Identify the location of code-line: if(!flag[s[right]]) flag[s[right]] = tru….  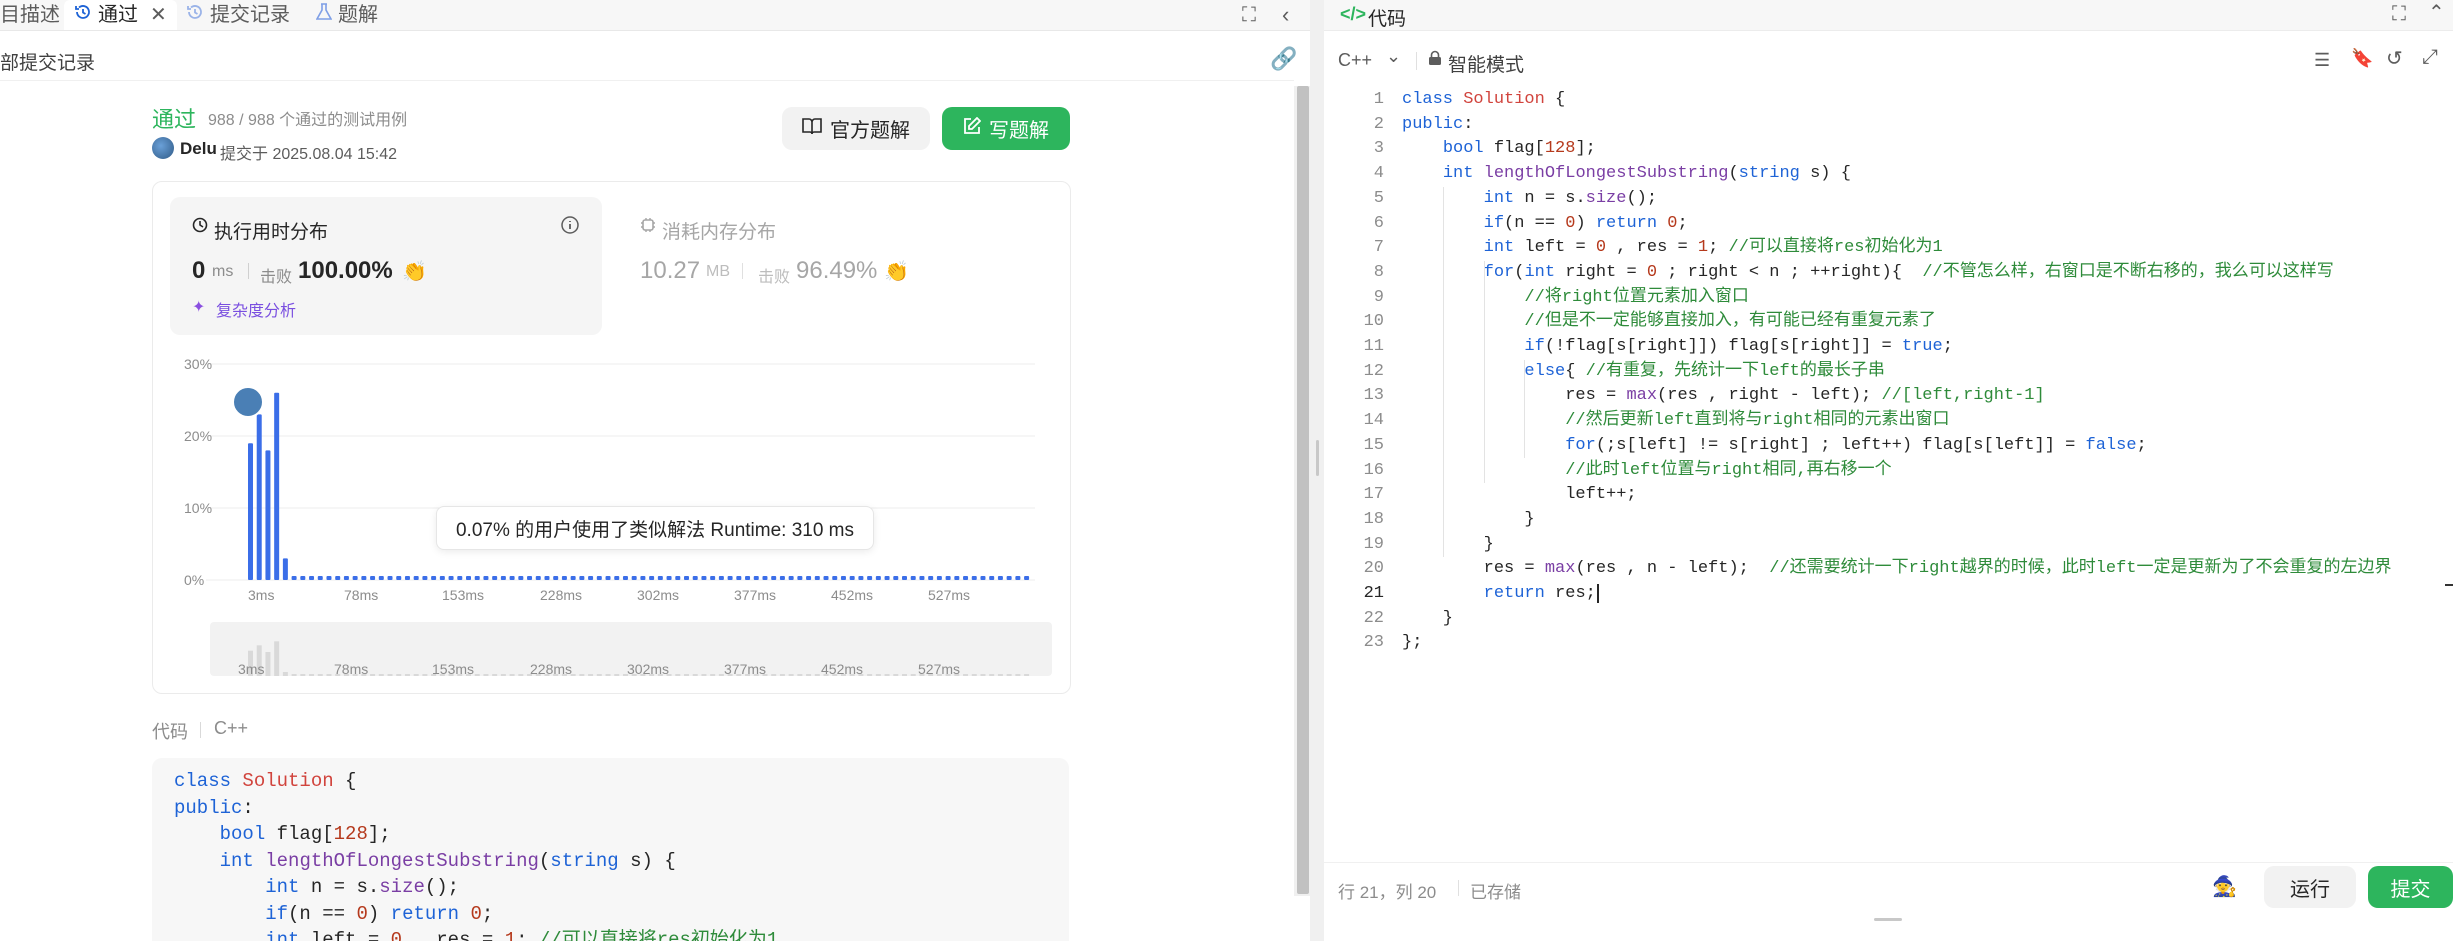
(1677, 347).